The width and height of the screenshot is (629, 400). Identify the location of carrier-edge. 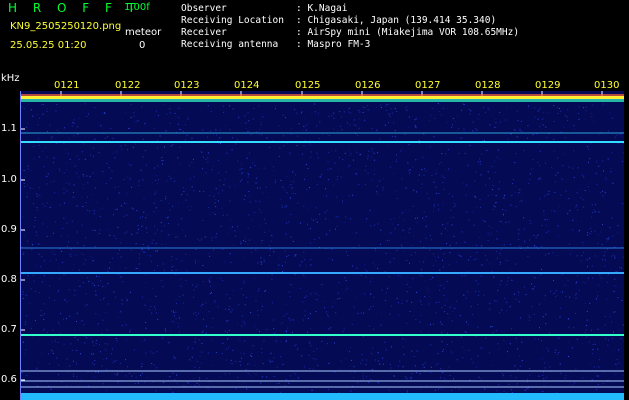
(322, 100).